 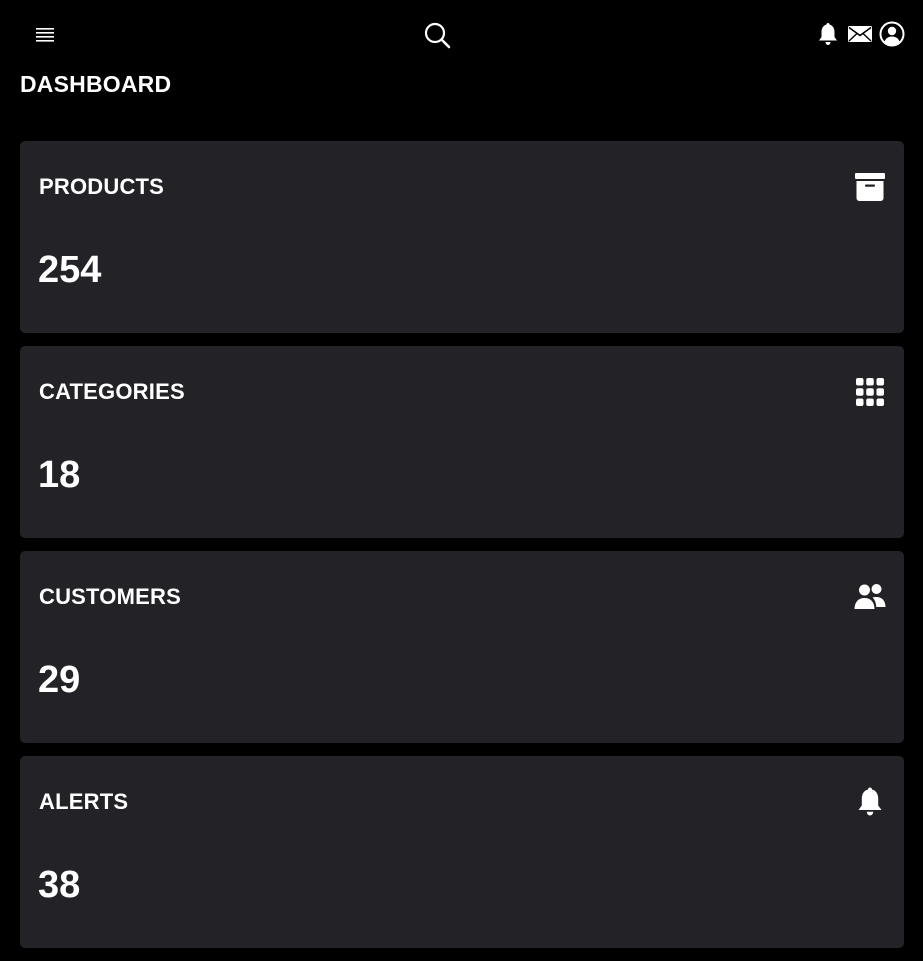 I want to click on card-label: ALERTS, so click(x=84, y=801).